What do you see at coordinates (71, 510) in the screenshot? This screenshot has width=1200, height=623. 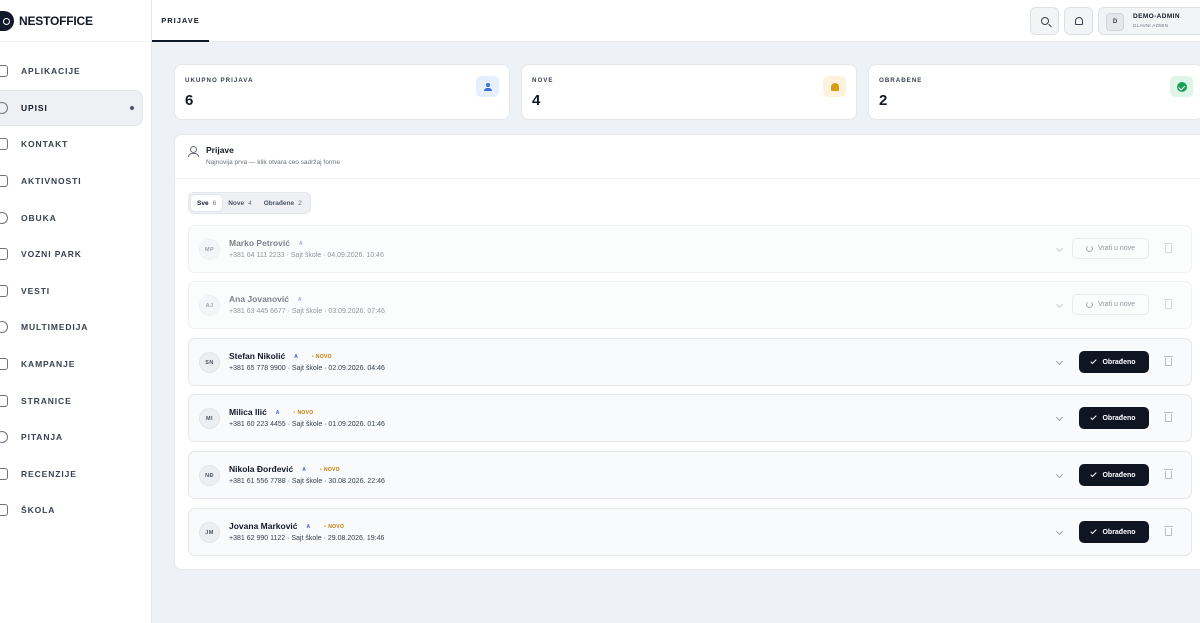 I see `sidebar-item-škola: ŠKOLA` at bounding box center [71, 510].